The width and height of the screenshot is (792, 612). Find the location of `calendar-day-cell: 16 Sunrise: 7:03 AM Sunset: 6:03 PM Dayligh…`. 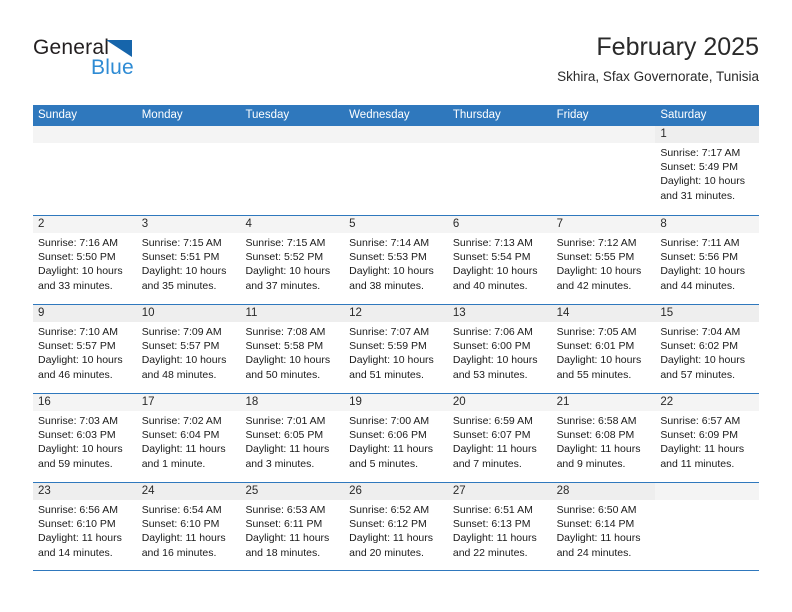

calendar-day-cell: 16 Sunrise: 7:03 AM Sunset: 6:03 PM Dayligh… is located at coordinates (85, 438).